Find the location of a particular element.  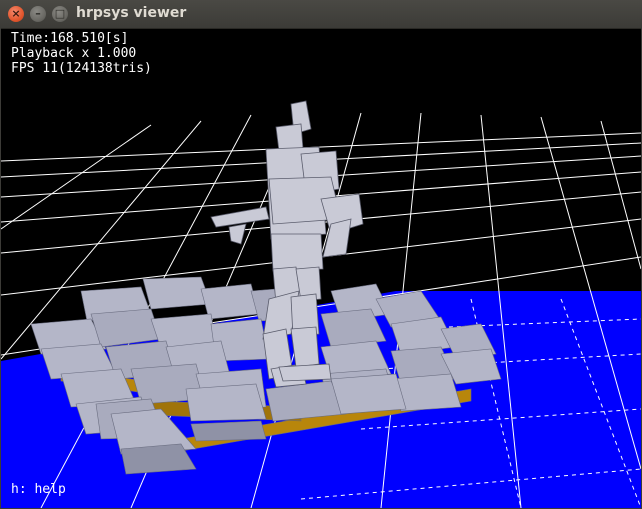

time-readout: Time:168.510[s] is located at coordinates (70, 38).